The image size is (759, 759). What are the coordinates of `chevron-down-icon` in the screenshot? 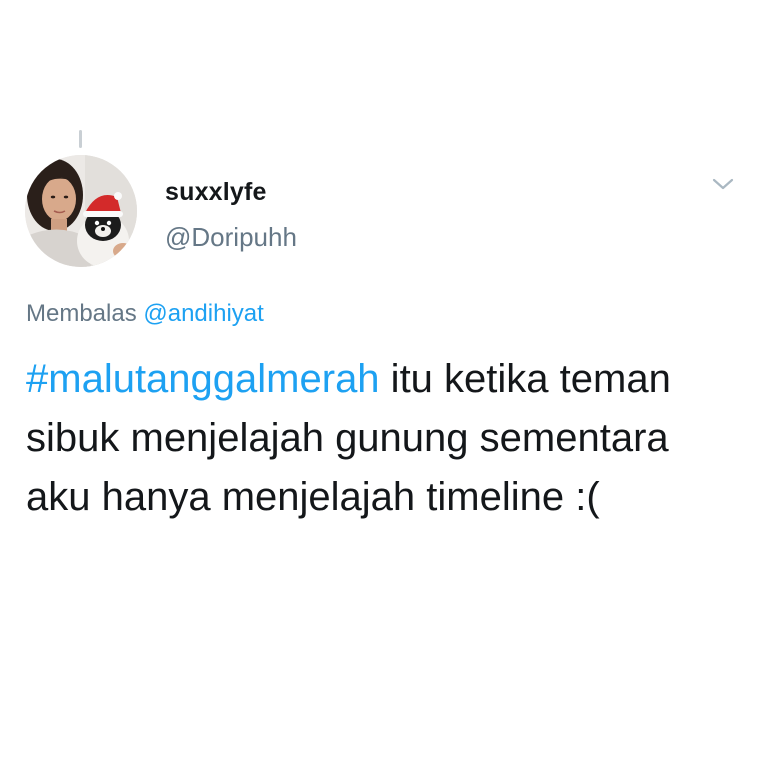 It's located at (723, 184).